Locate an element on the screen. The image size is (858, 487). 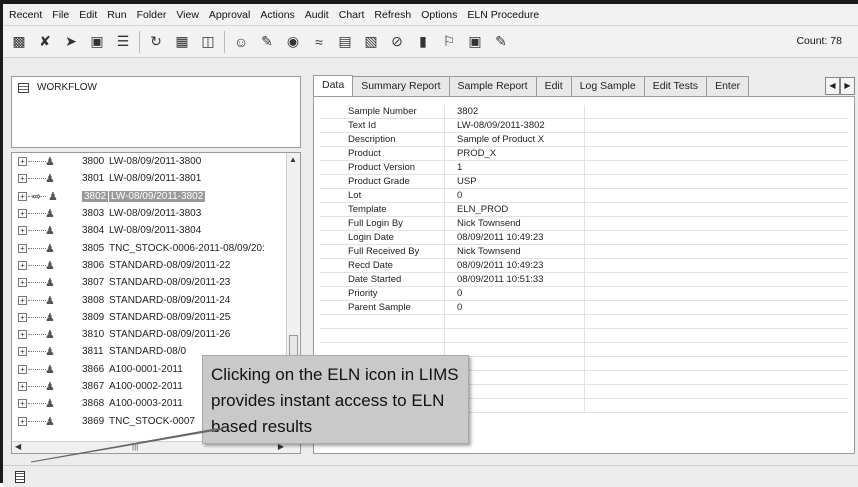
callout-pointer-tail is located at coordinates (127, 445).